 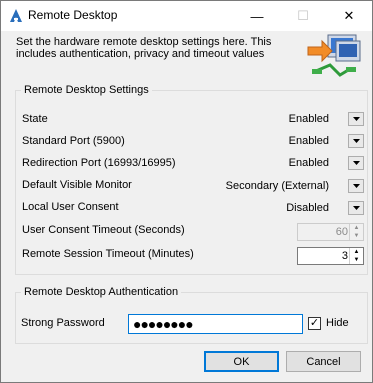 I want to click on strong-password-input: ●●●●●●●●, so click(x=215, y=324).